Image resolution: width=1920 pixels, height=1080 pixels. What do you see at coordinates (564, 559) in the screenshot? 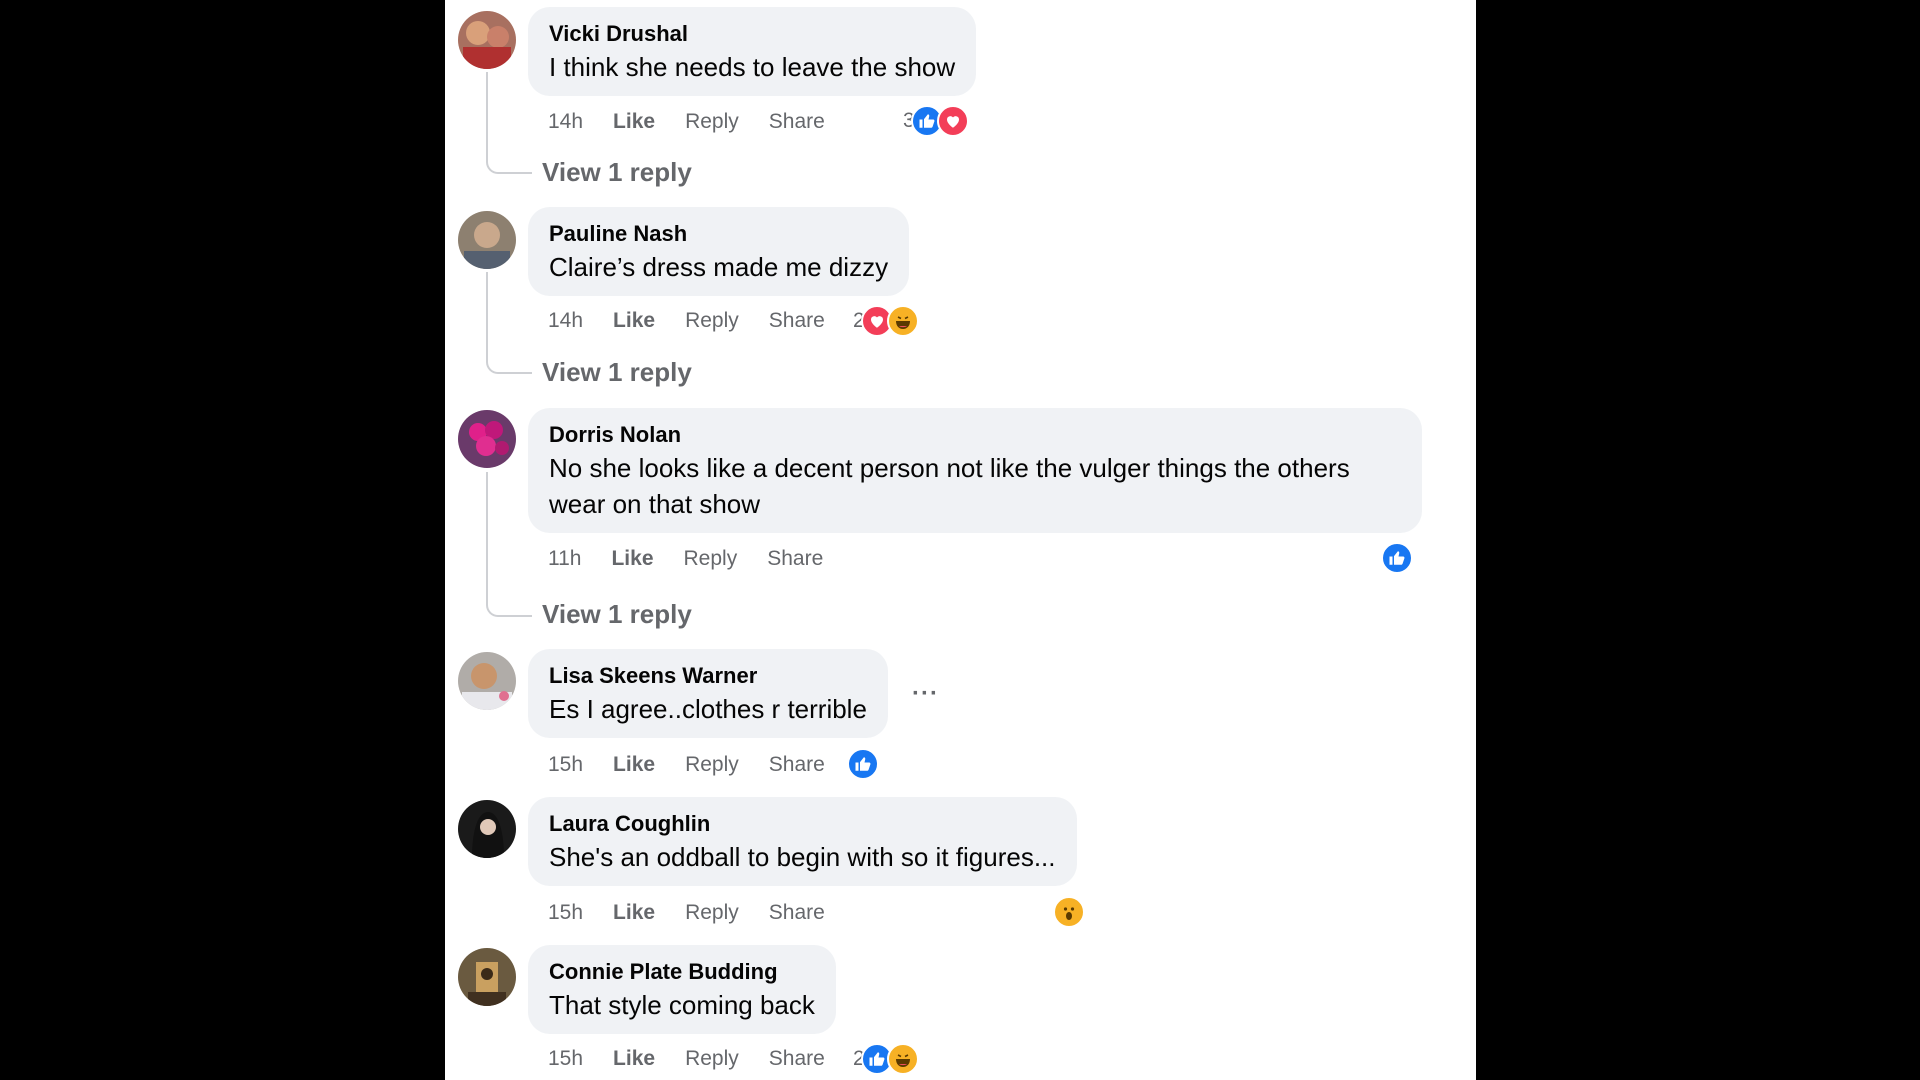
I see `comment-time: 11h` at bounding box center [564, 559].